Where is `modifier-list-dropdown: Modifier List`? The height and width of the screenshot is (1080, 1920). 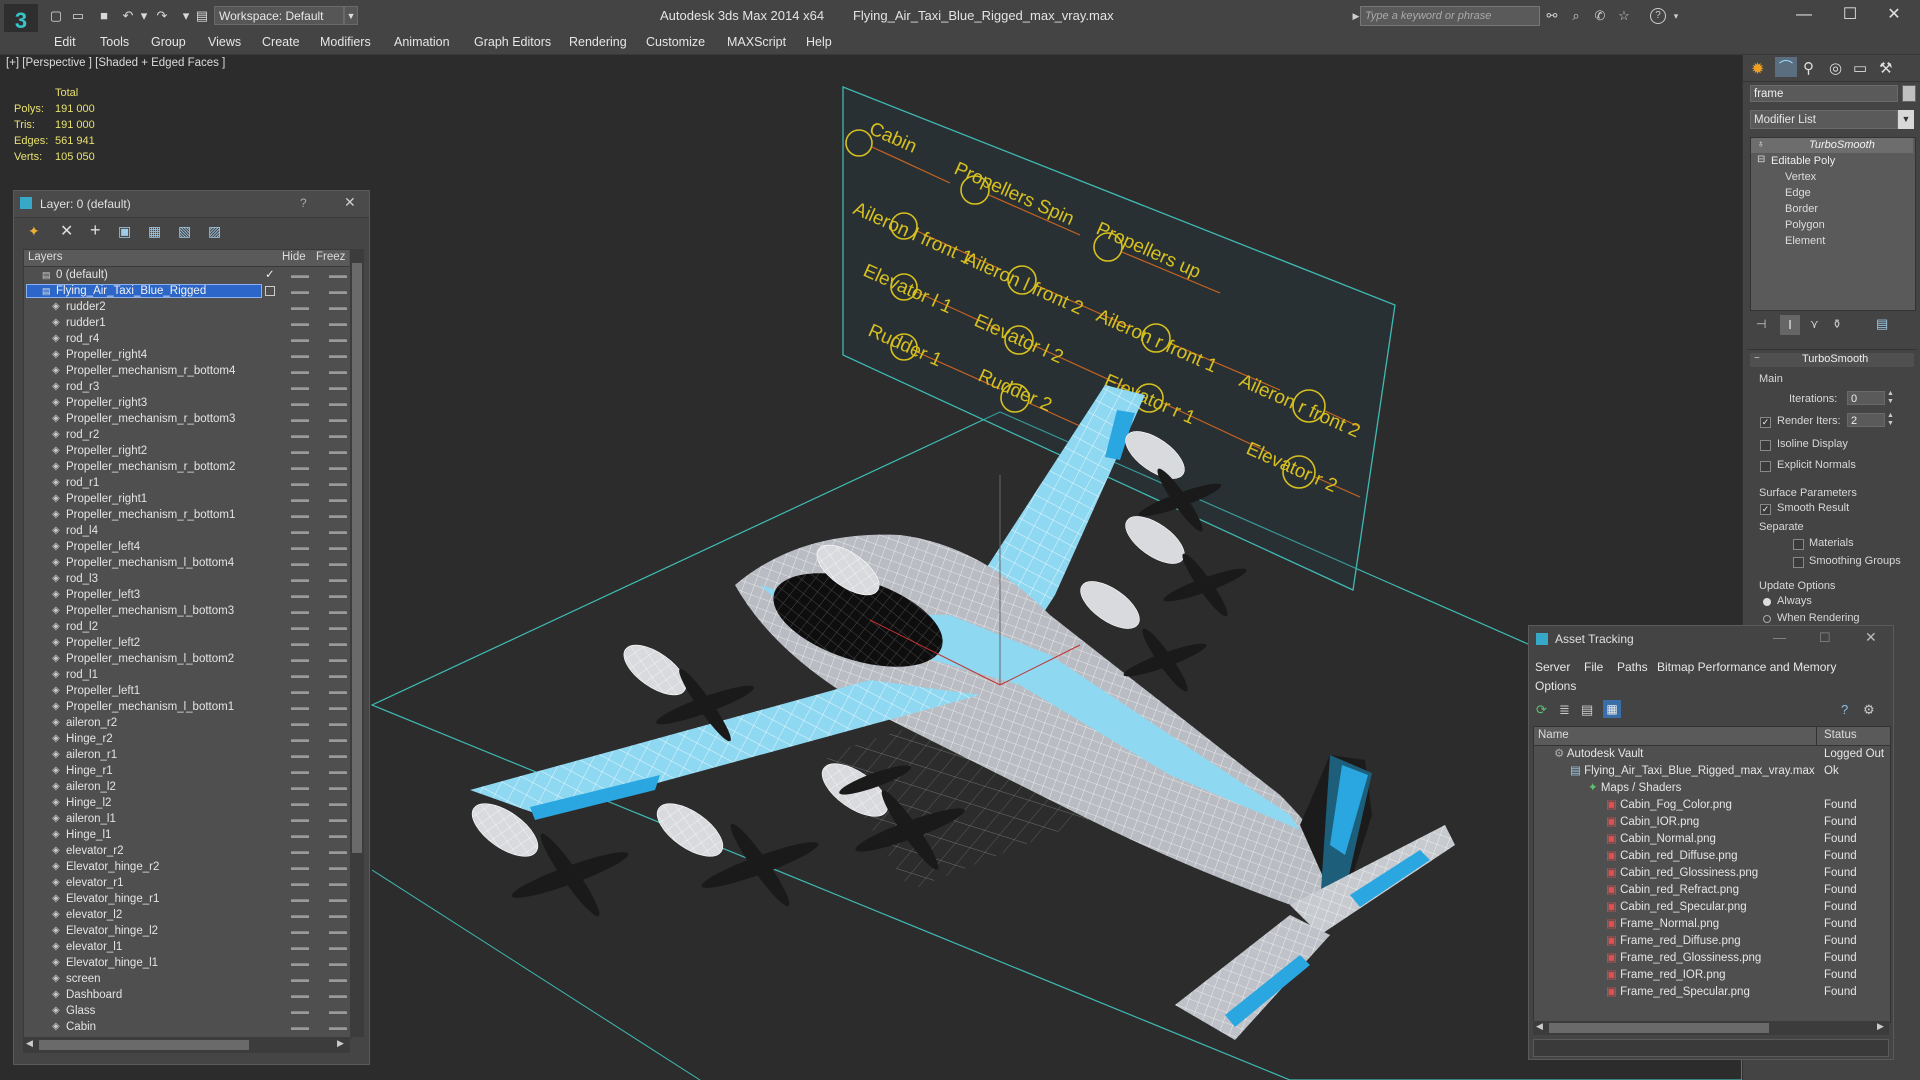
modifier-list-dropdown: Modifier List is located at coordinates (1824, 119).